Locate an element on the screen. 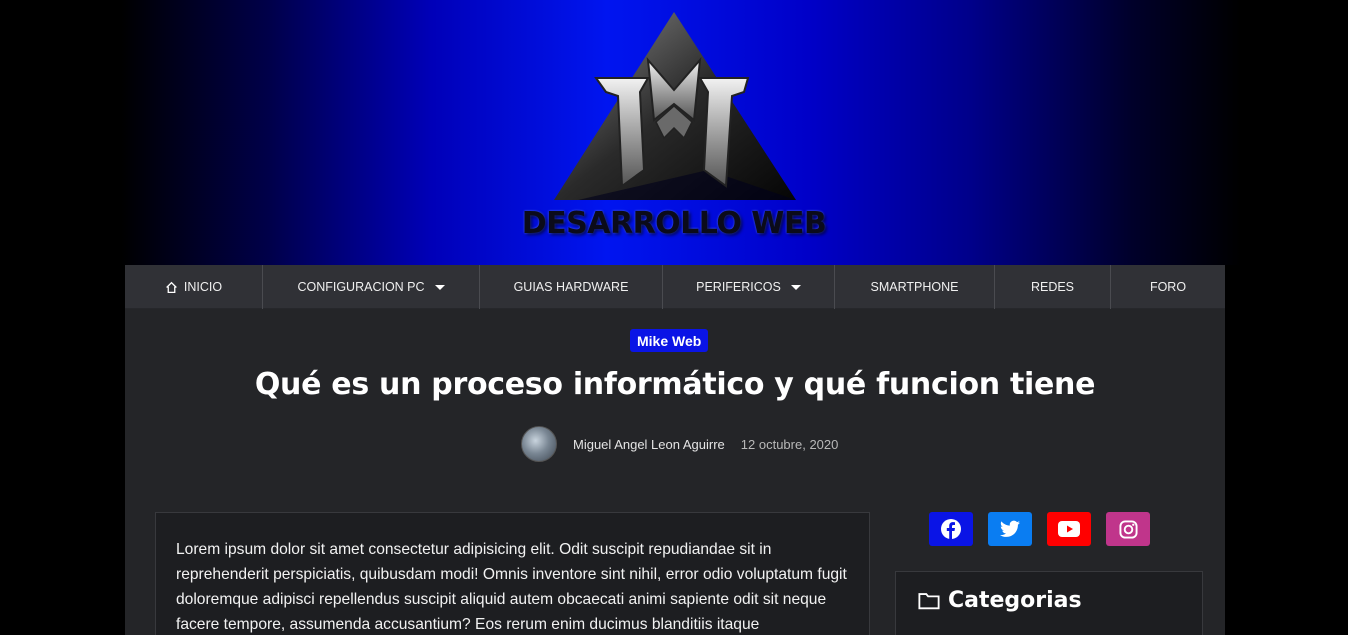 This screenshot has width=1348, height=635. facebook-icon is located at coordinates (951, 529).